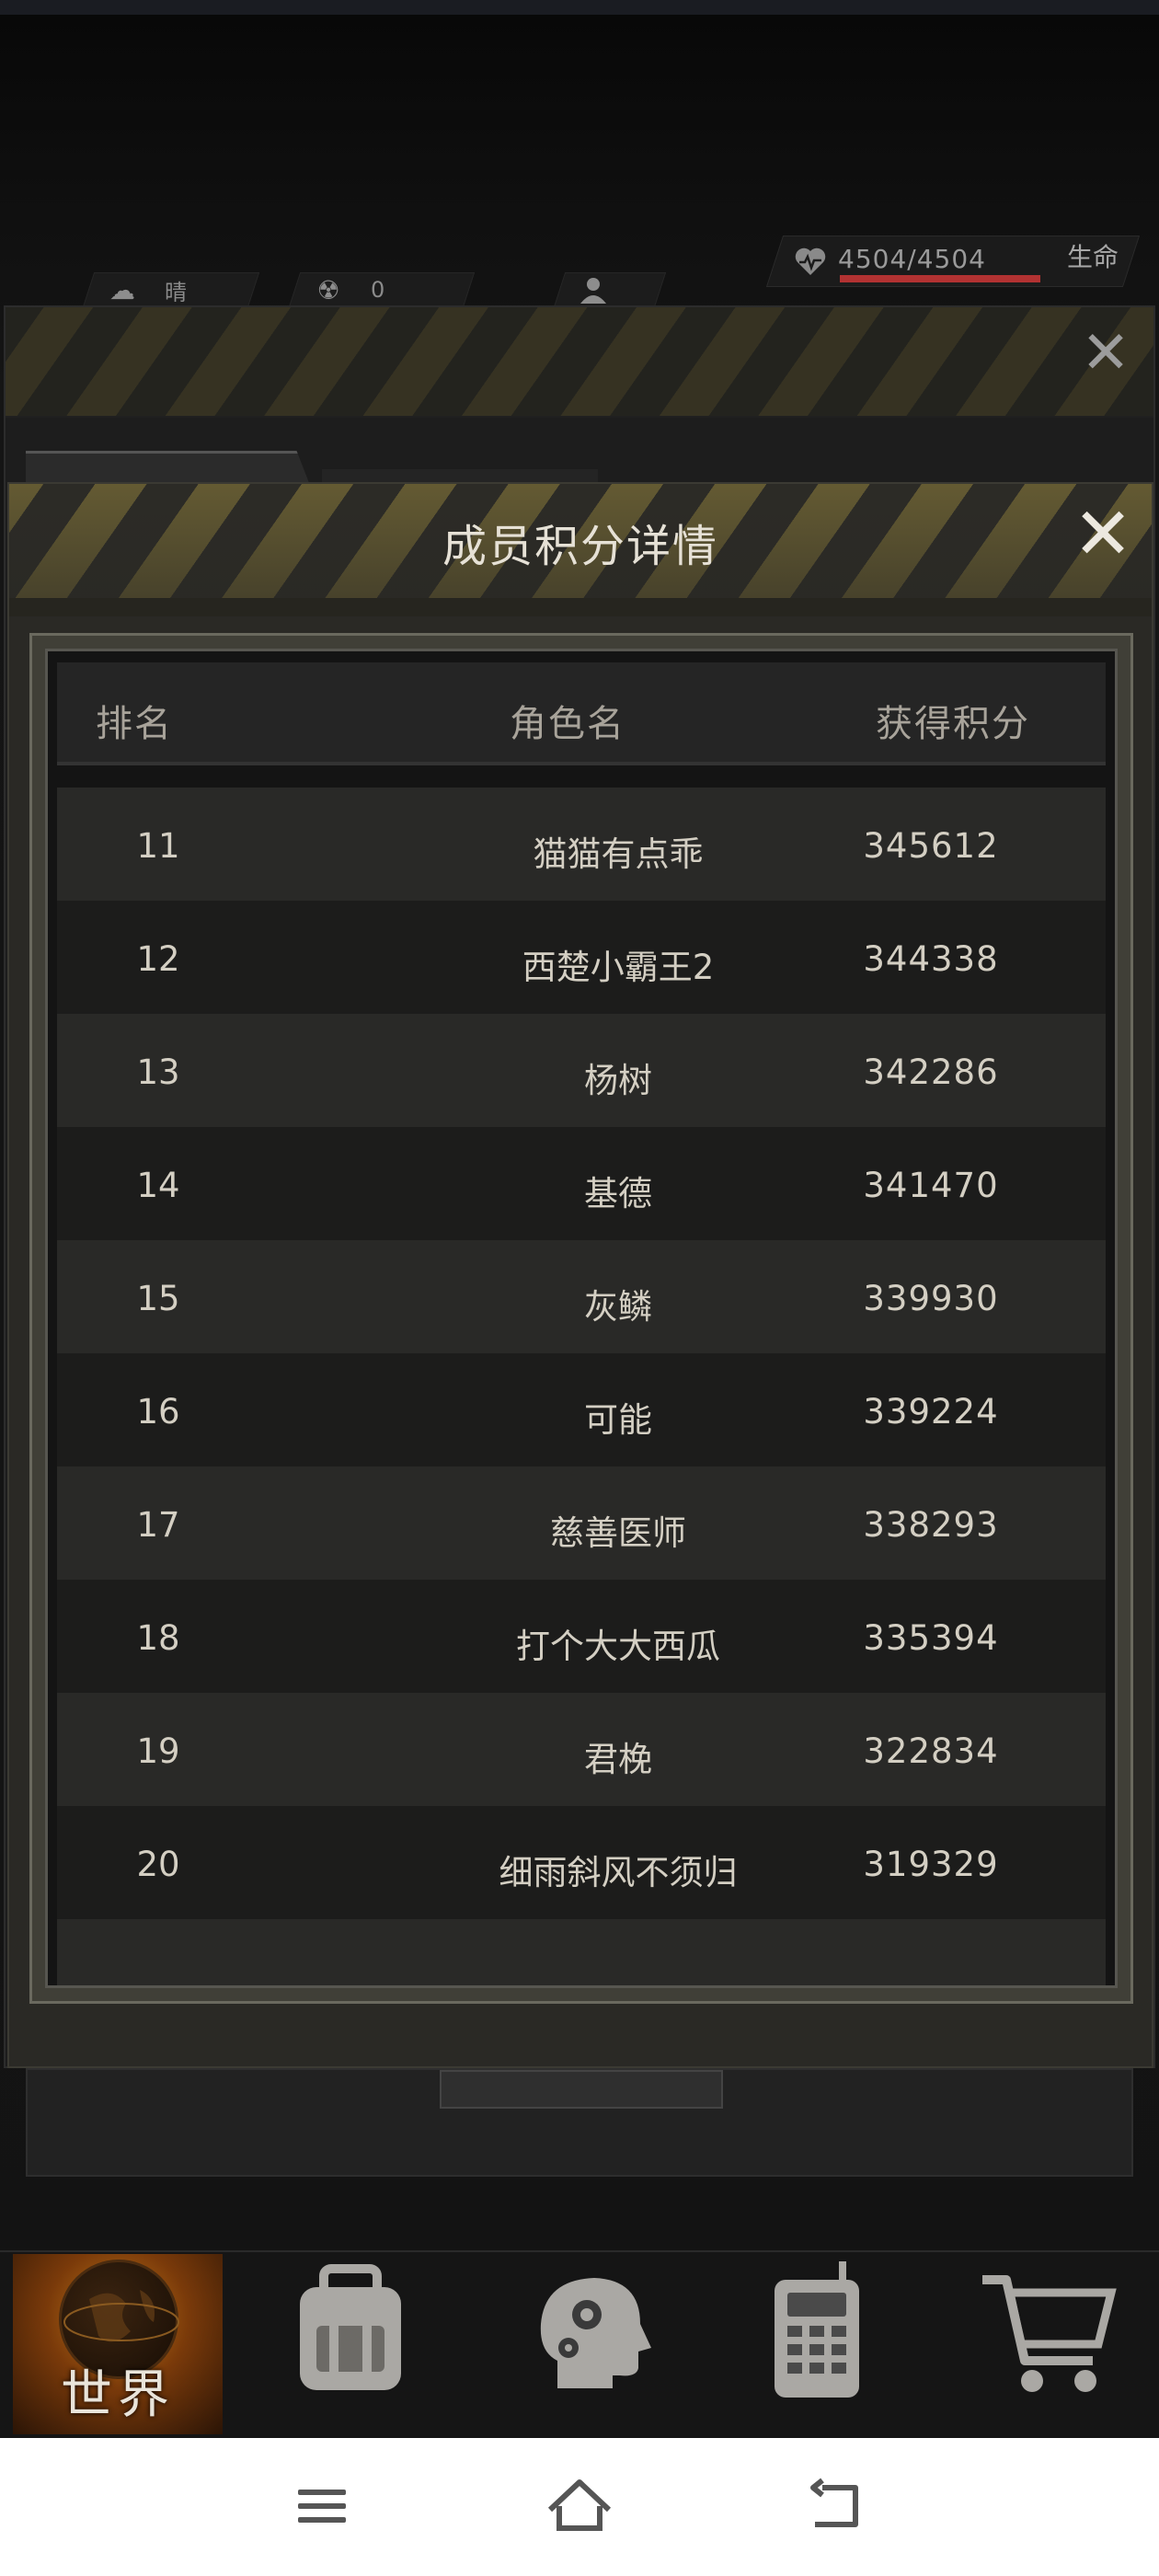 This screenshot has height=2576, width=1159. I want to click on name-cell: 可能, so click(618, 1420).